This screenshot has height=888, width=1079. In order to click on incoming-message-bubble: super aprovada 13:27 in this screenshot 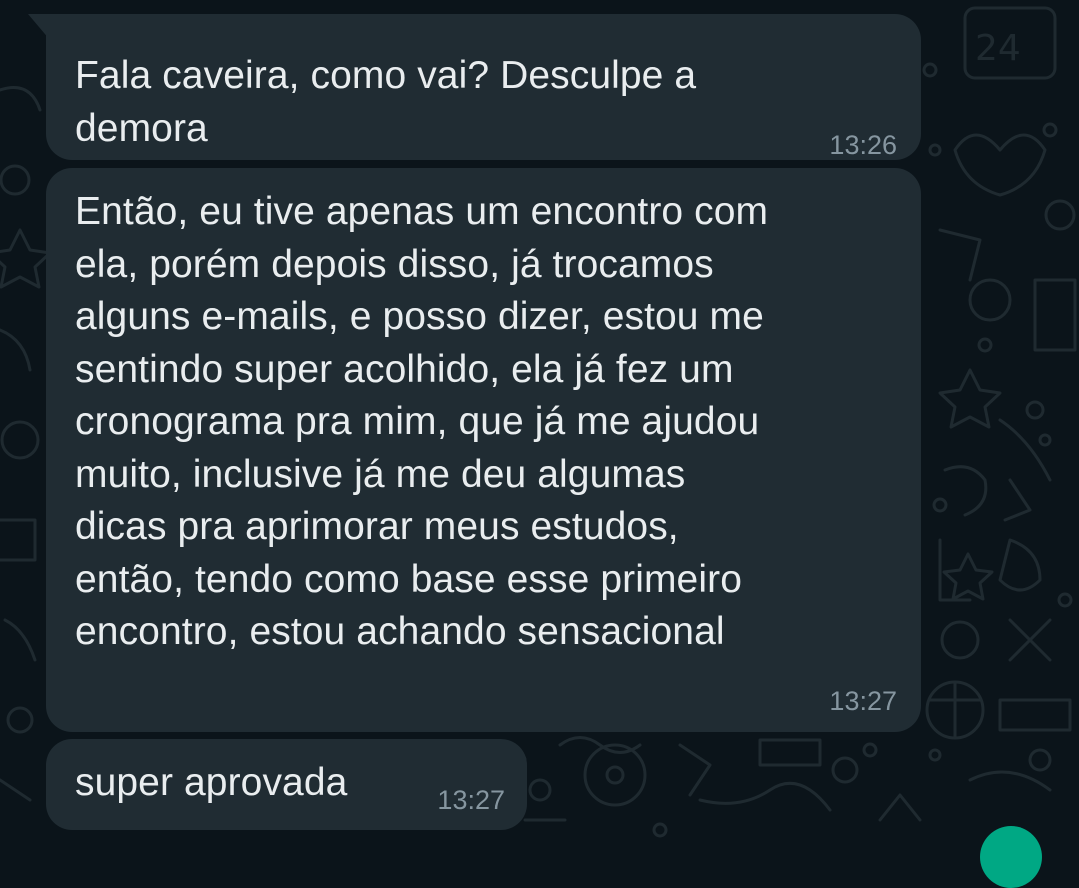, I will do `click(286, 784)`.